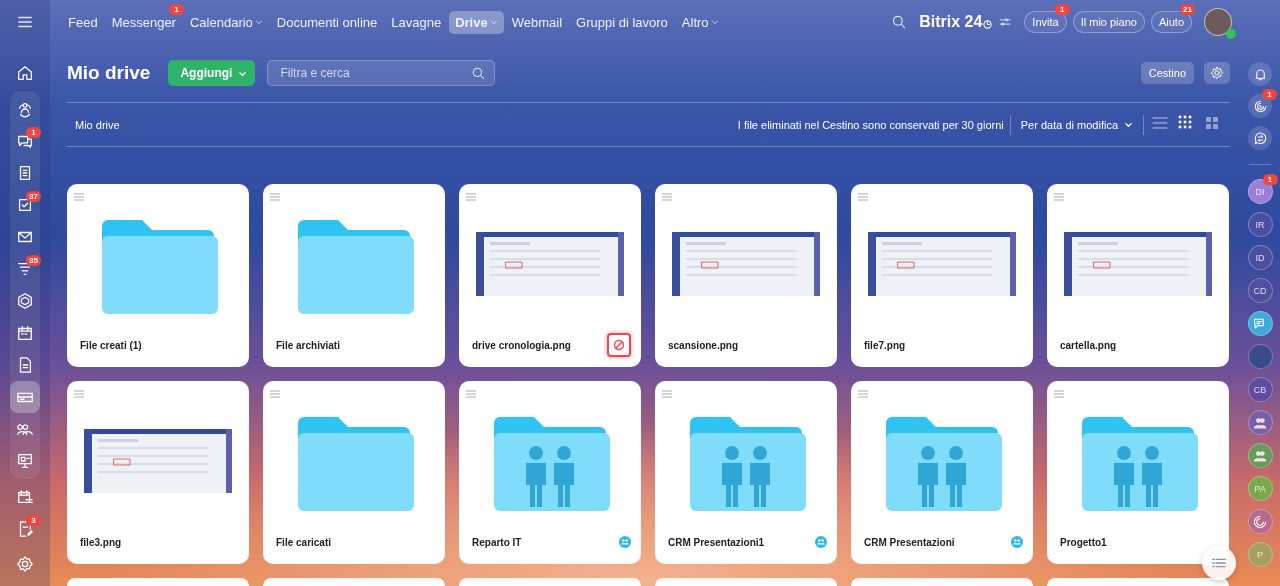 This screenshot has height=586, width=1280. Describe the element at coordinates (1212, 123) in the screenshot. I see `tiles-icon` at that location.